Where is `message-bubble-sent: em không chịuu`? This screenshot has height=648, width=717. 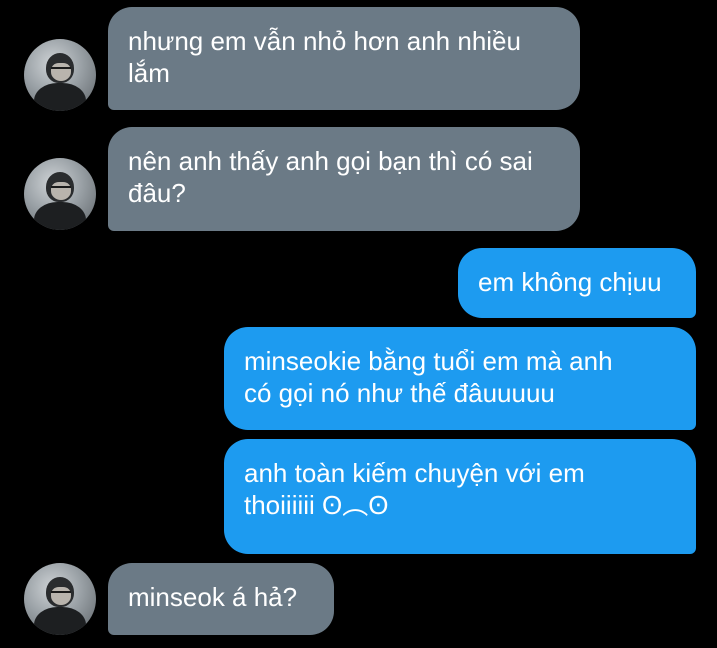
message-bubble-sent: em không chịuu is located at coordinates (577, 283).